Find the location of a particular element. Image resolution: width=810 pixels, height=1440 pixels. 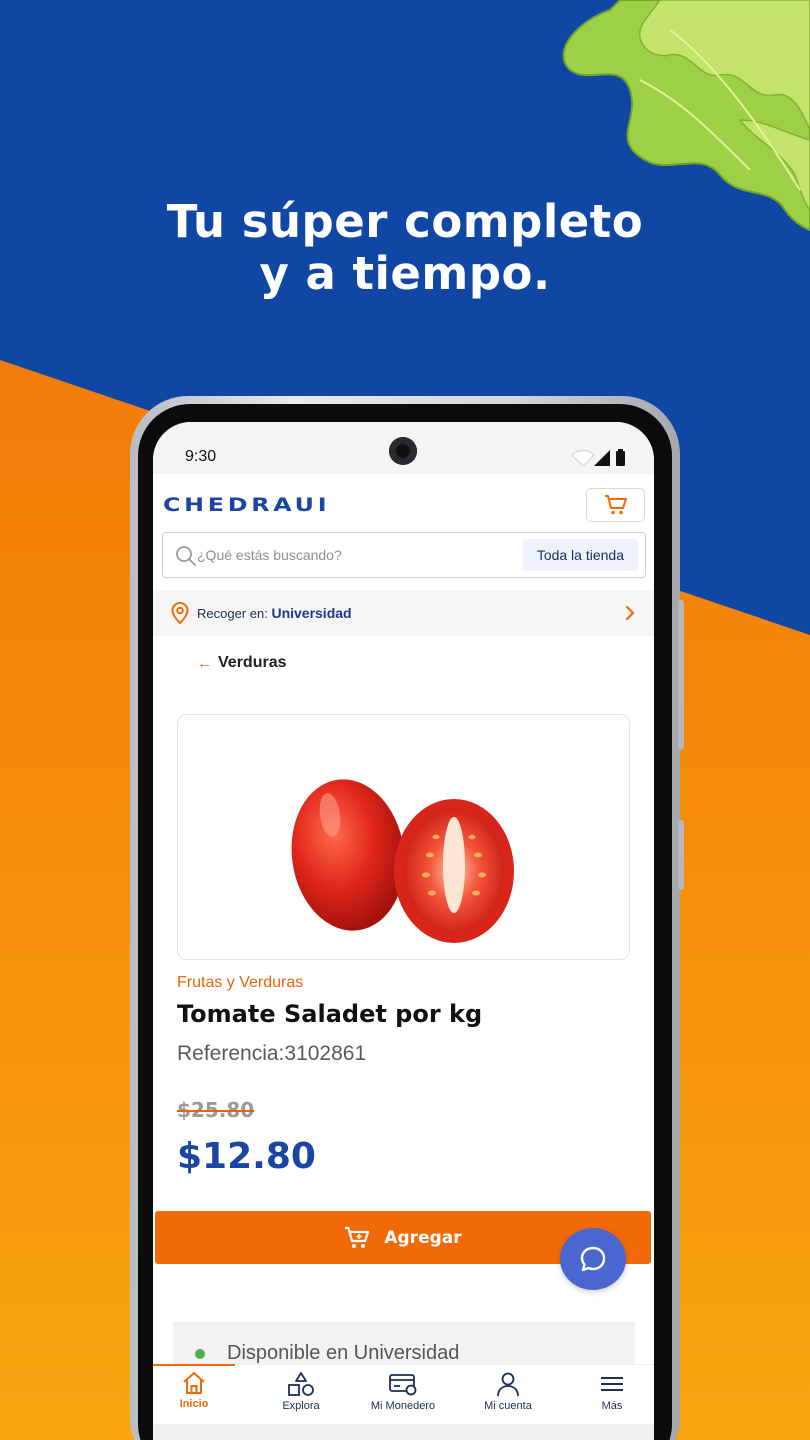

product-title: Tomate Saladet por kg is located at coordinates (330, 1014).